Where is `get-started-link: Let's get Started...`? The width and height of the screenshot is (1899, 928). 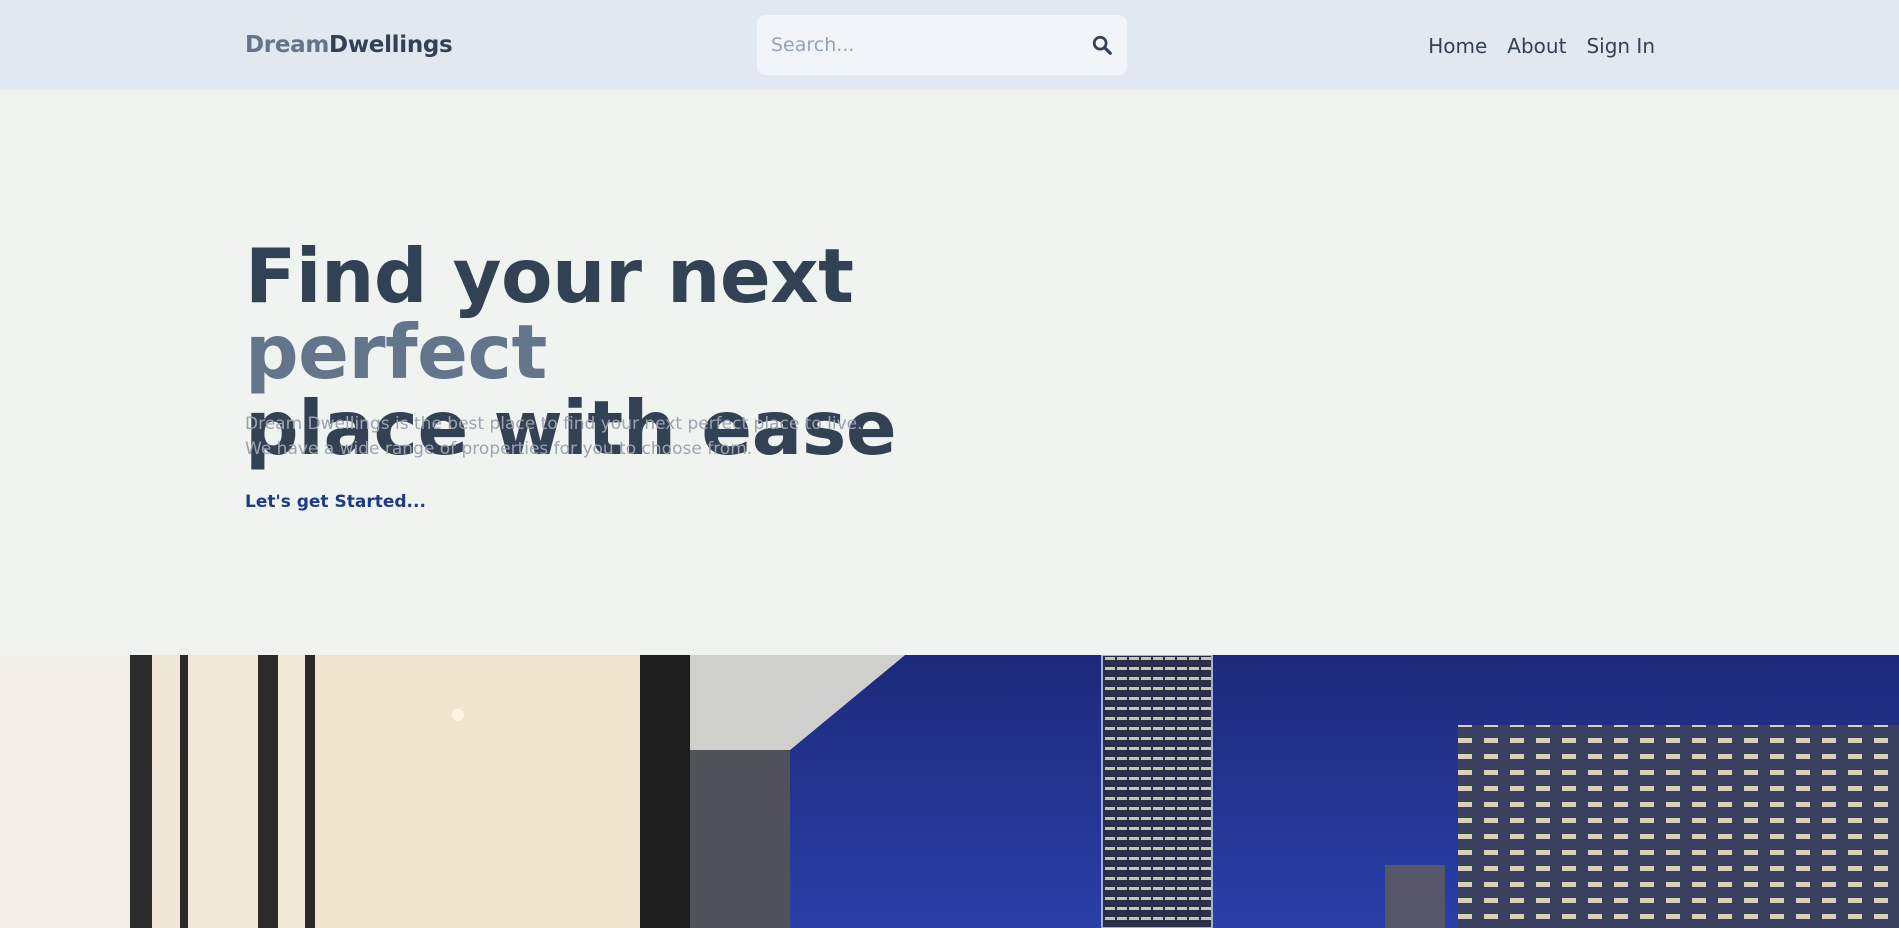 get-started-link: Let's get Started... is located at coordinates (335, 502).